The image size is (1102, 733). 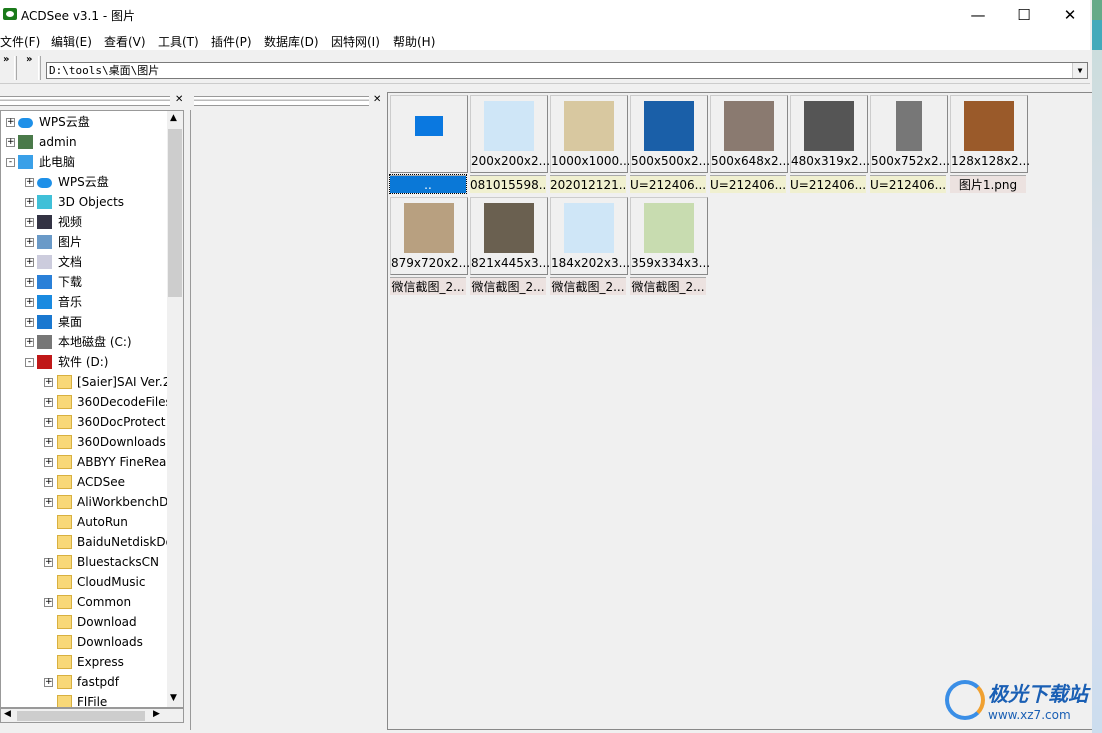 I want to click on tree-item: Download, so click(x=84, y=622).